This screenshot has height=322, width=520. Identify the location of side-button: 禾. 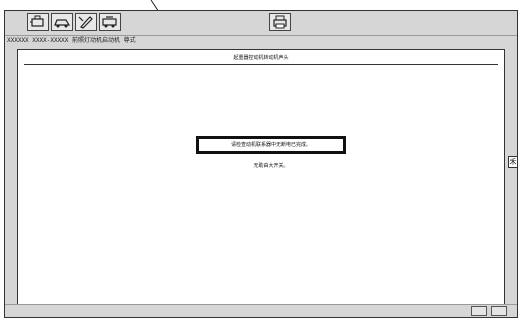
(513, 162).